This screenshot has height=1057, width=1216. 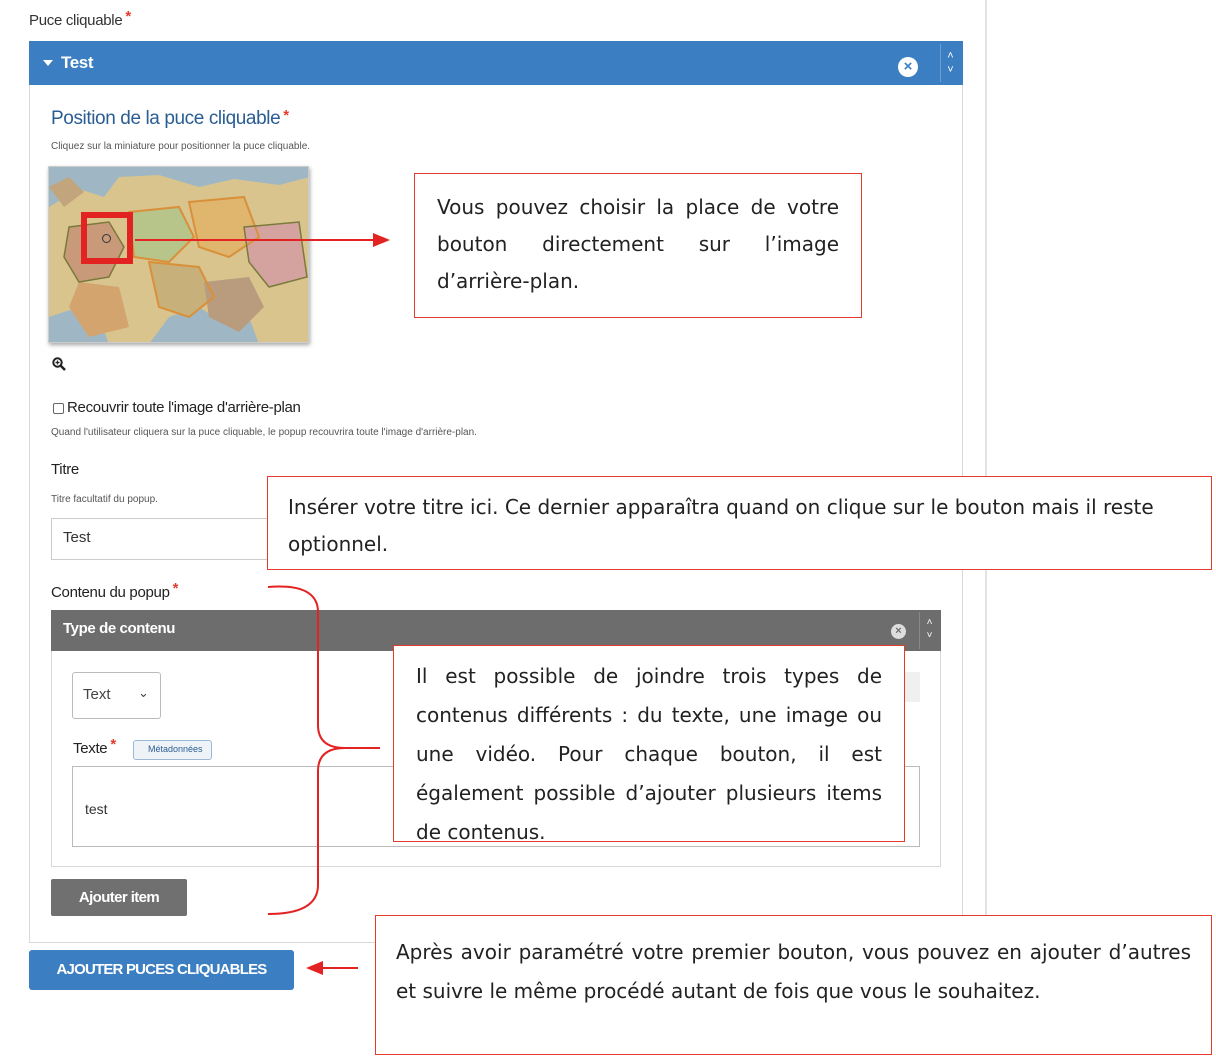 What do you see at coordinates (77, 62) in the screenshot?
I see `hotspot-header-title: Test` at bounding box center [77, 62].